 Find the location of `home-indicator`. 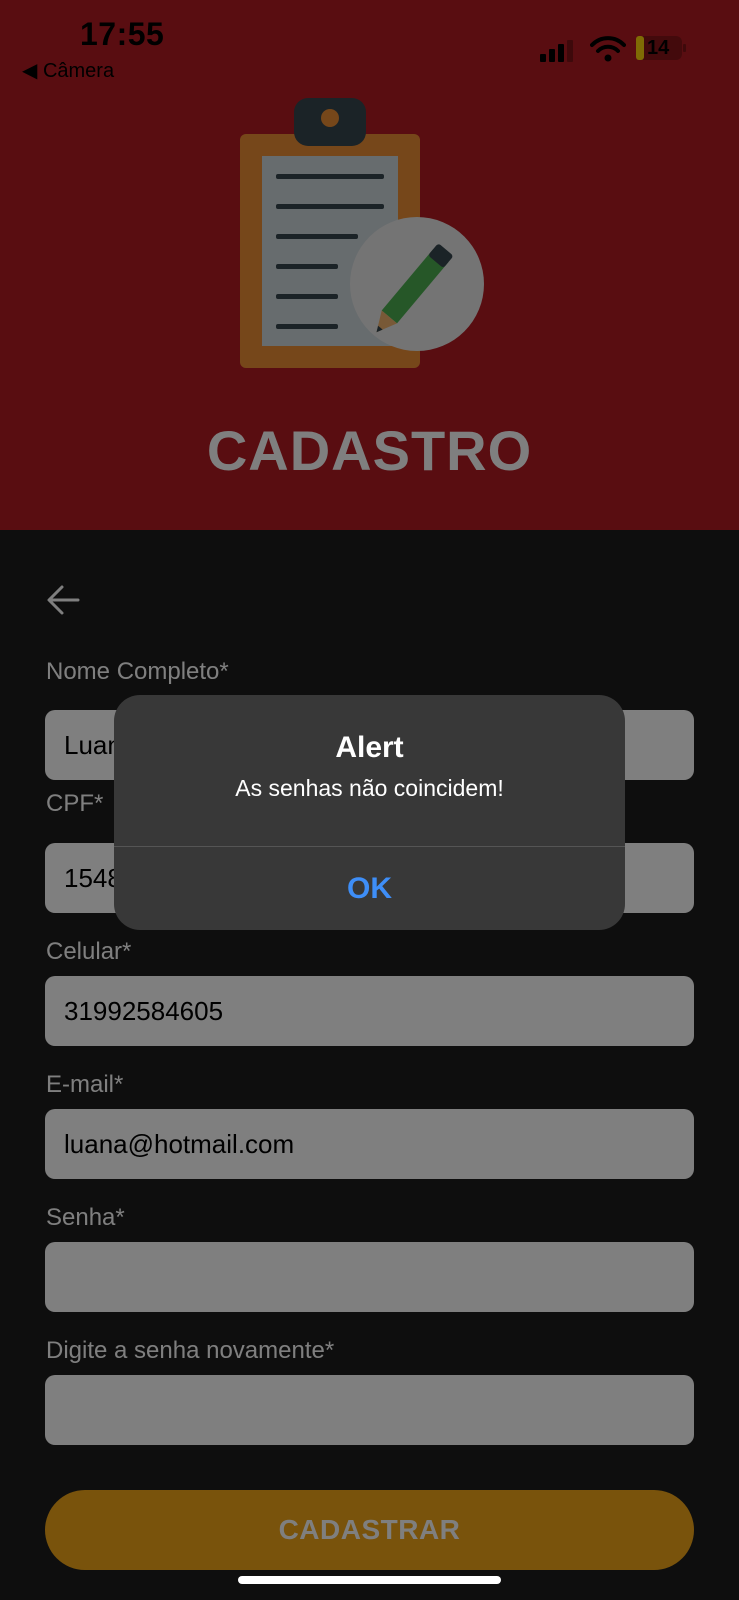

home-indicator is located at coordinates (369, 1580).